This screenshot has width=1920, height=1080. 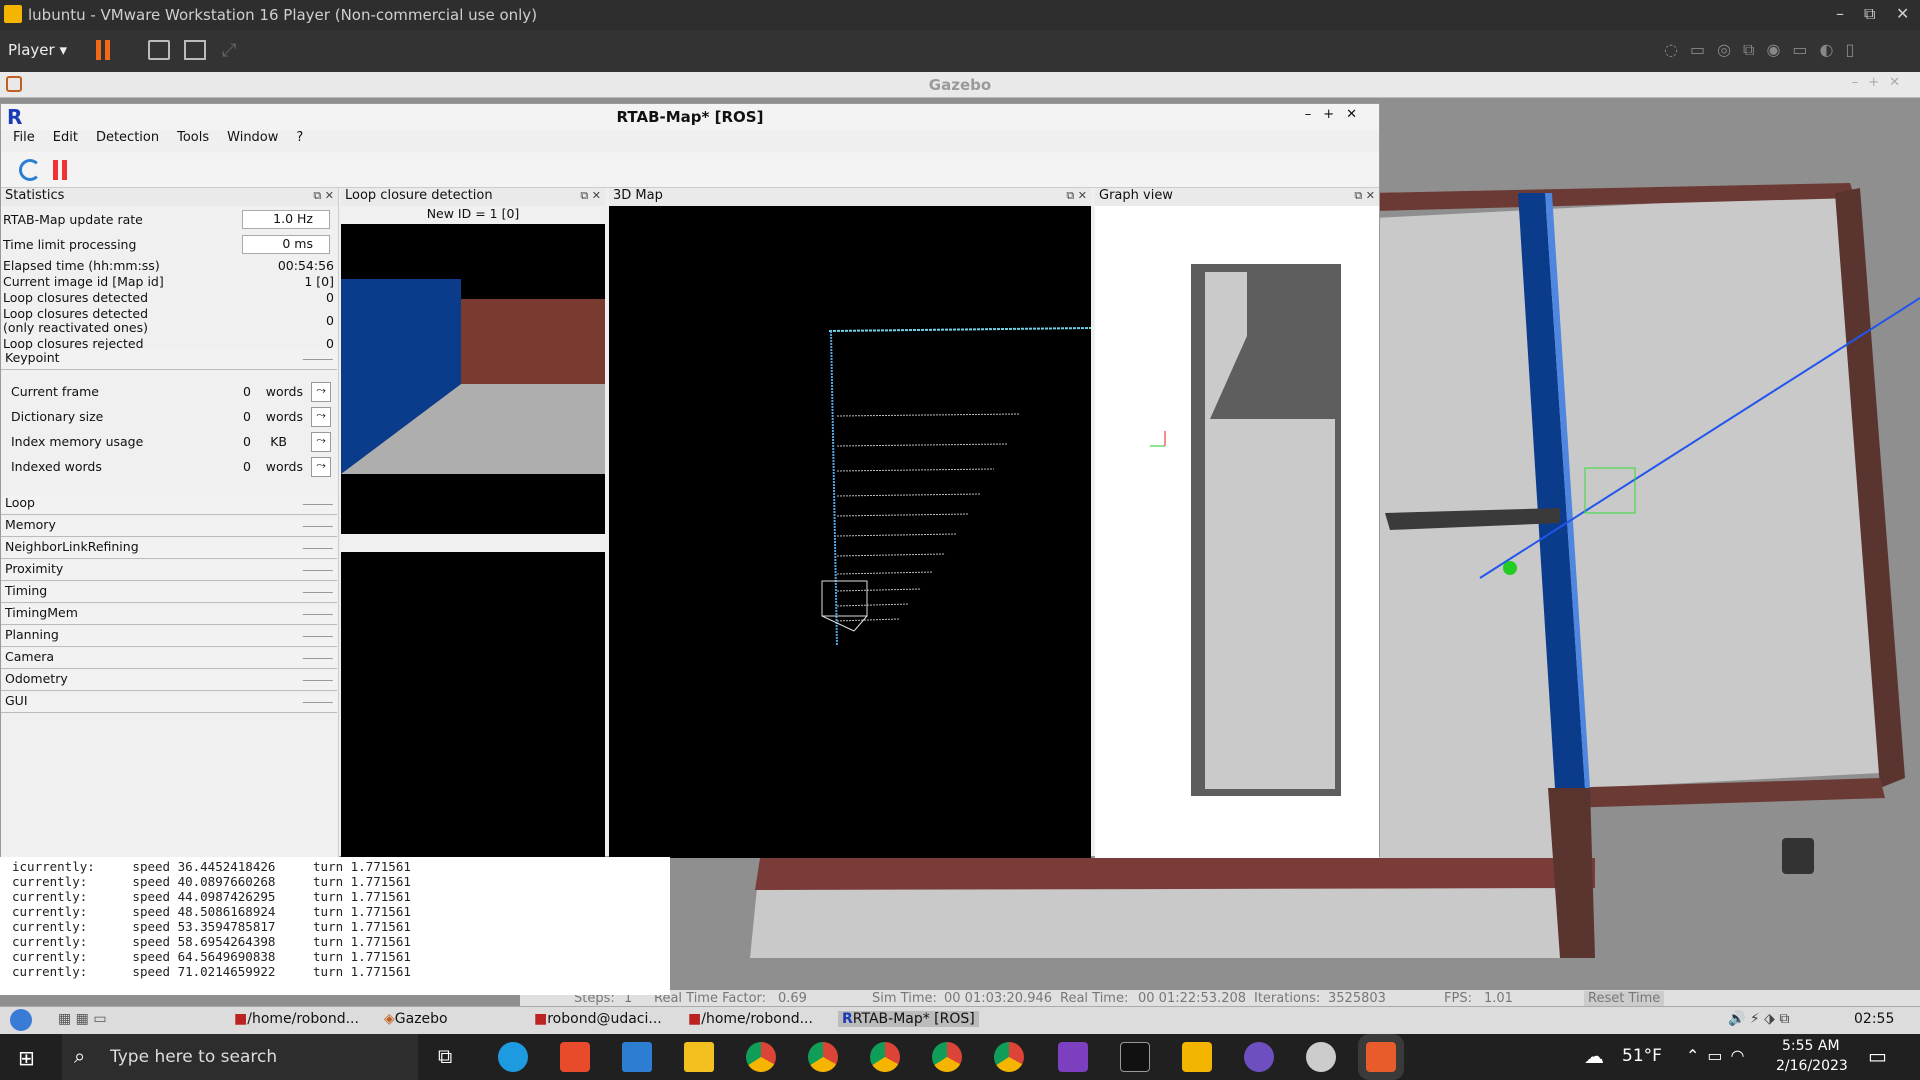 What do you see at coordinates (1073, 1057) in the screenshot?
I see `visual-studio-icon` at bounding box center [1073, 1057].